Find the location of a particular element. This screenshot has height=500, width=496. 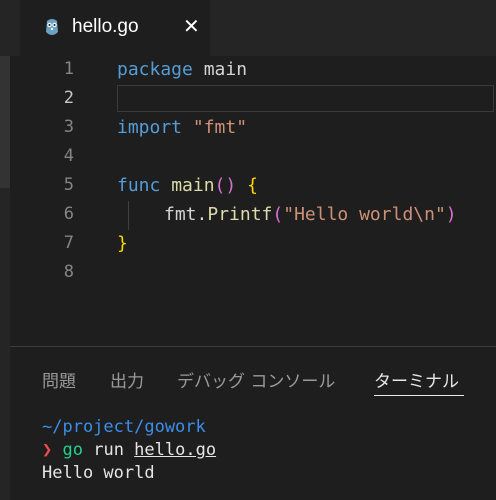

keyword-token: func is located at coordinates (139, 185).